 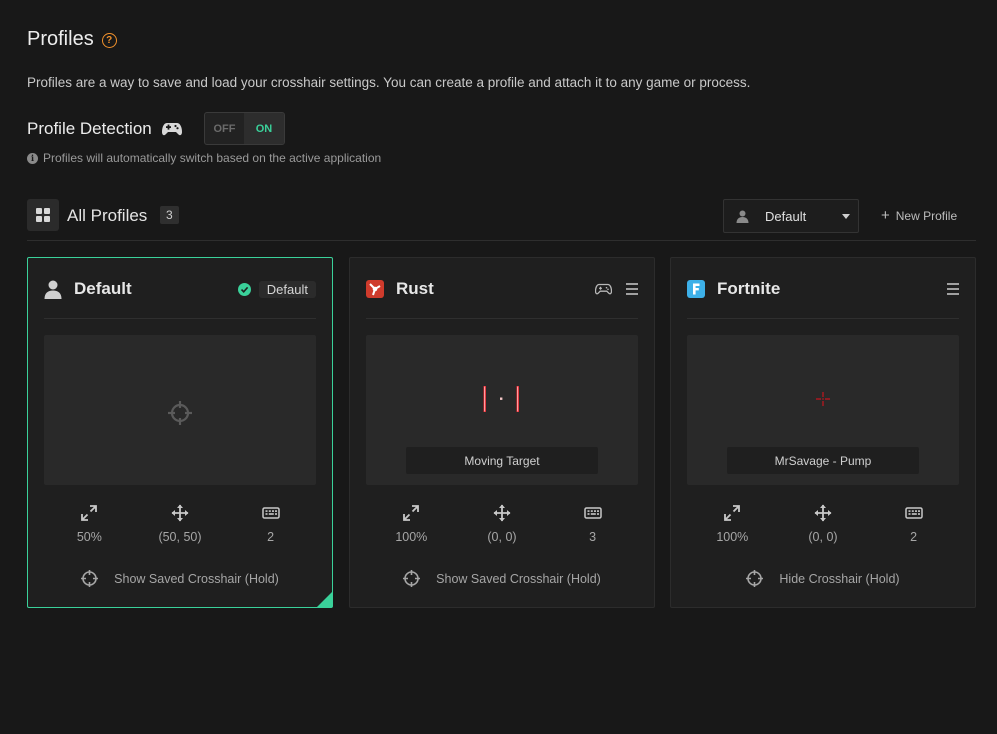 What do you see at coordinates (109, 40) in the screenshot?
I see `help-icon: ?` at bounding box center [109, 40].